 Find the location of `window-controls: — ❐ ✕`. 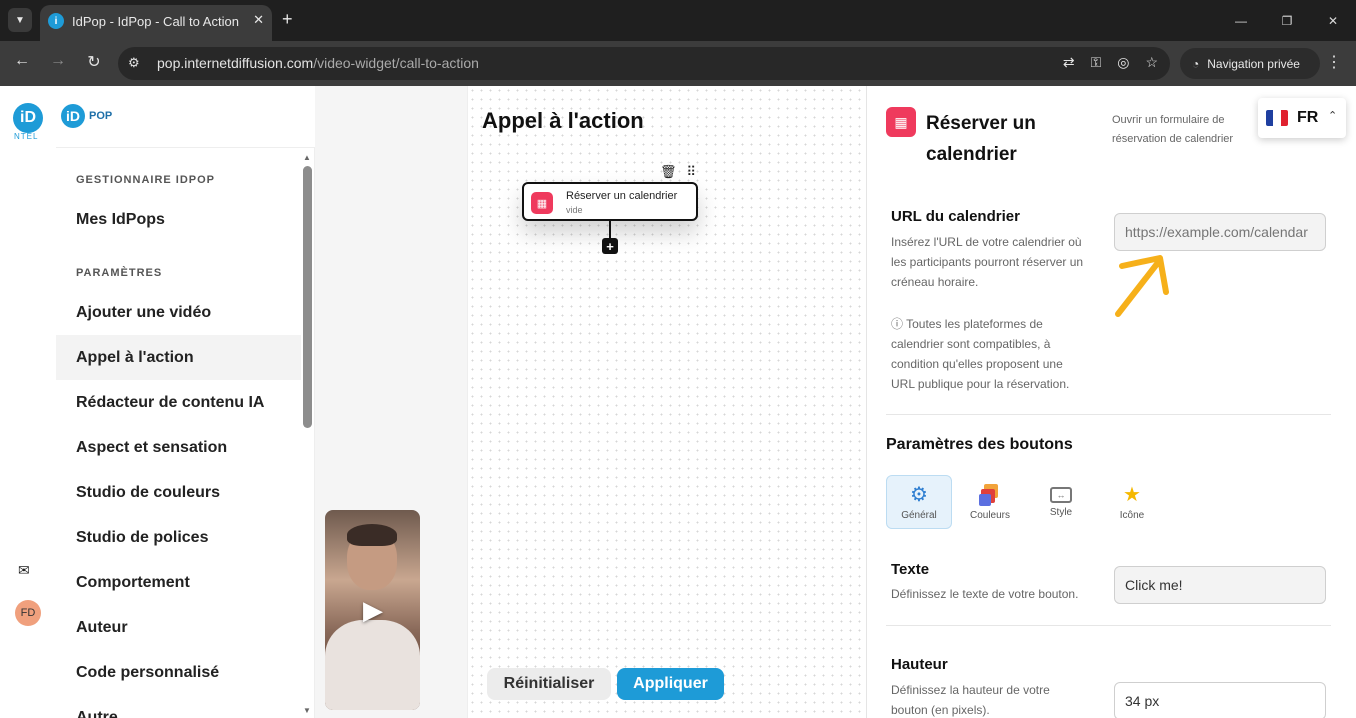

window-controls: — ❐ ✕ is located at coordinates (1287, 20).